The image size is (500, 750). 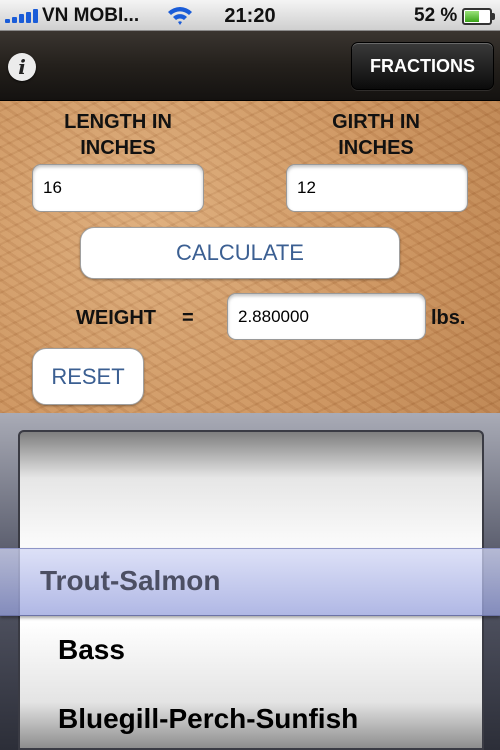 What do you see at coordinates (118, 188) in the screenshot?
I see `length-input: 16` at bounding box center [118, 188].